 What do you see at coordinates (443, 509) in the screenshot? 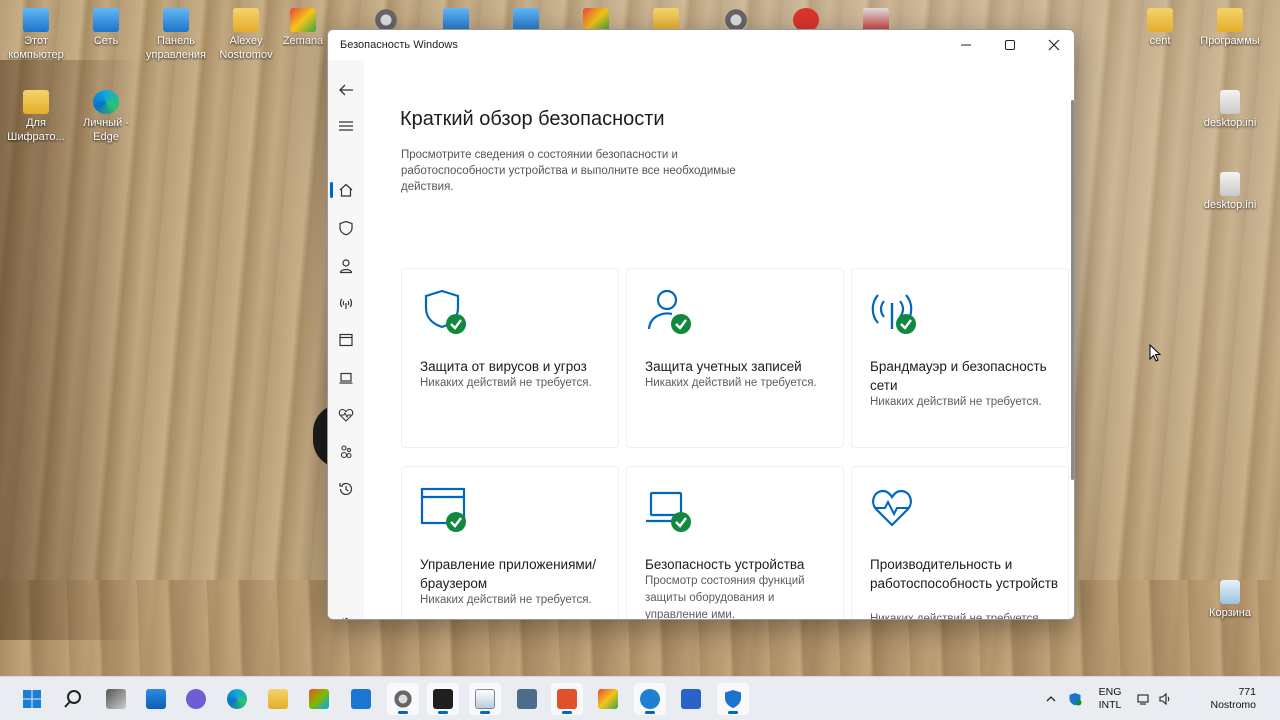
I see `app-browser-icon` at bounding box center [443, 509].